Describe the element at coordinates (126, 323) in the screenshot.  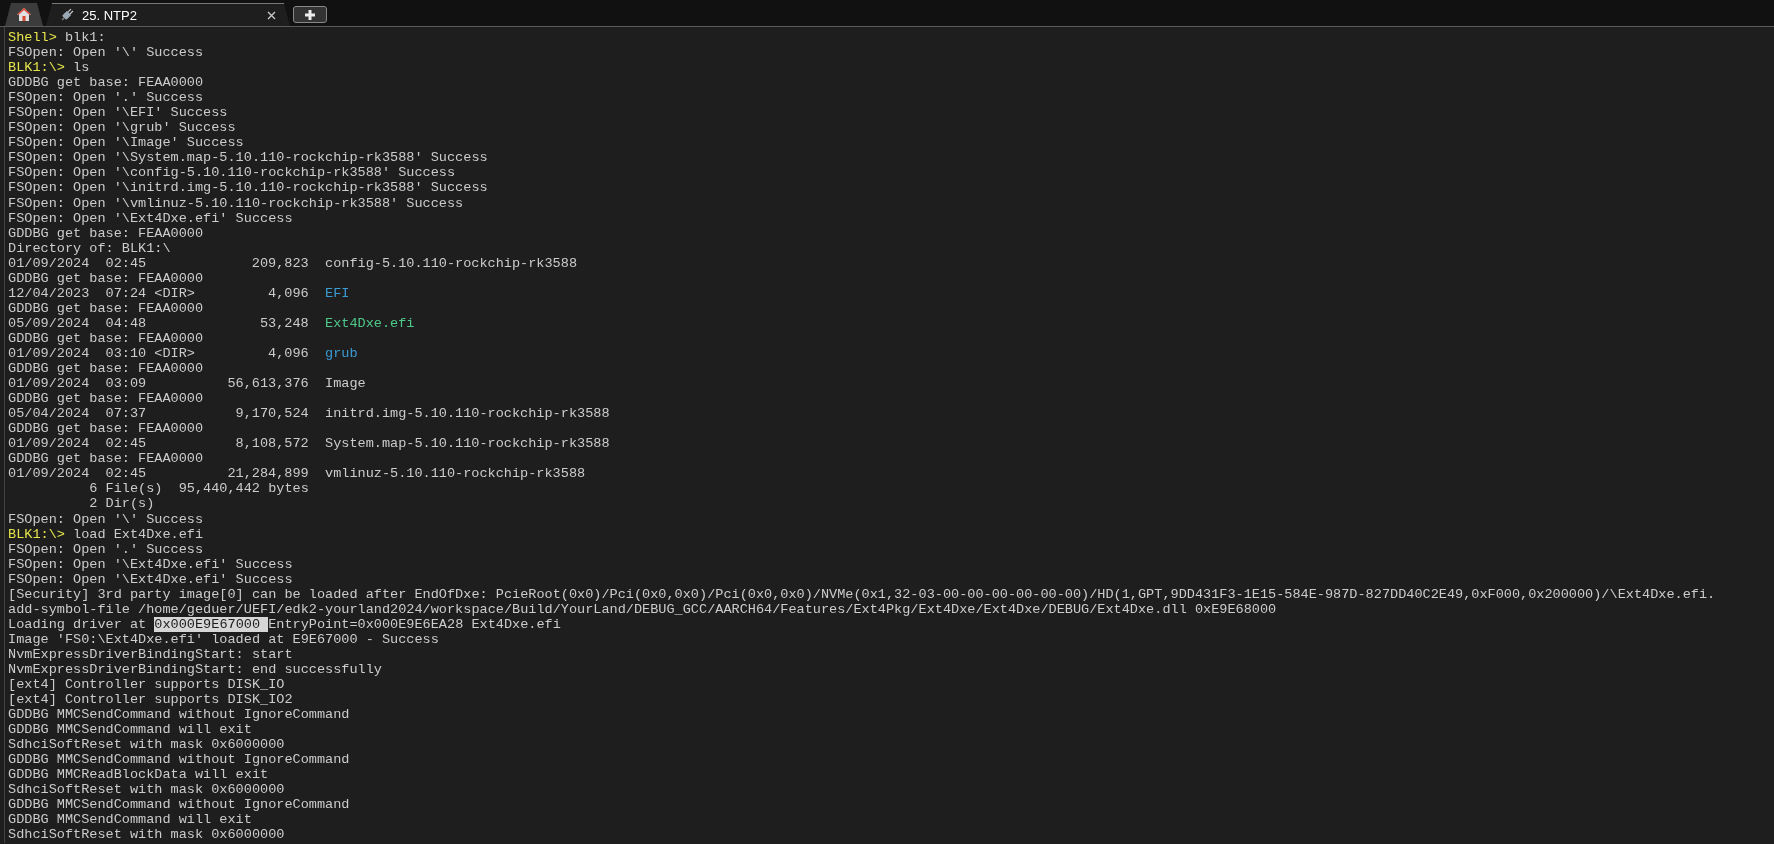
I see `file-time: 04:48` at that location.